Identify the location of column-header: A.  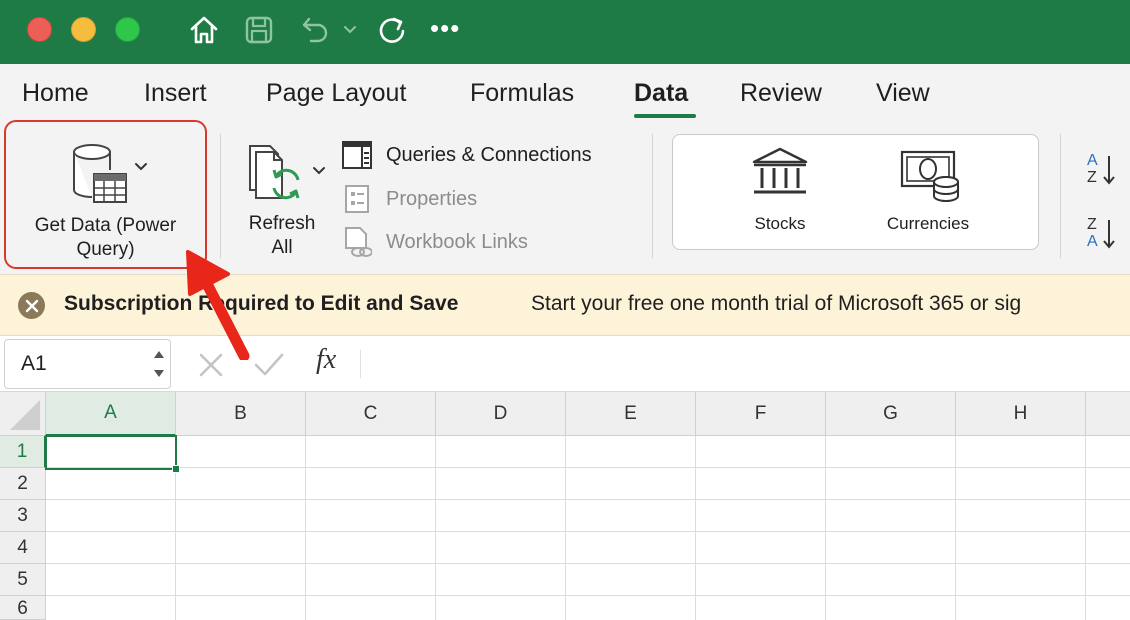
(111, 414).